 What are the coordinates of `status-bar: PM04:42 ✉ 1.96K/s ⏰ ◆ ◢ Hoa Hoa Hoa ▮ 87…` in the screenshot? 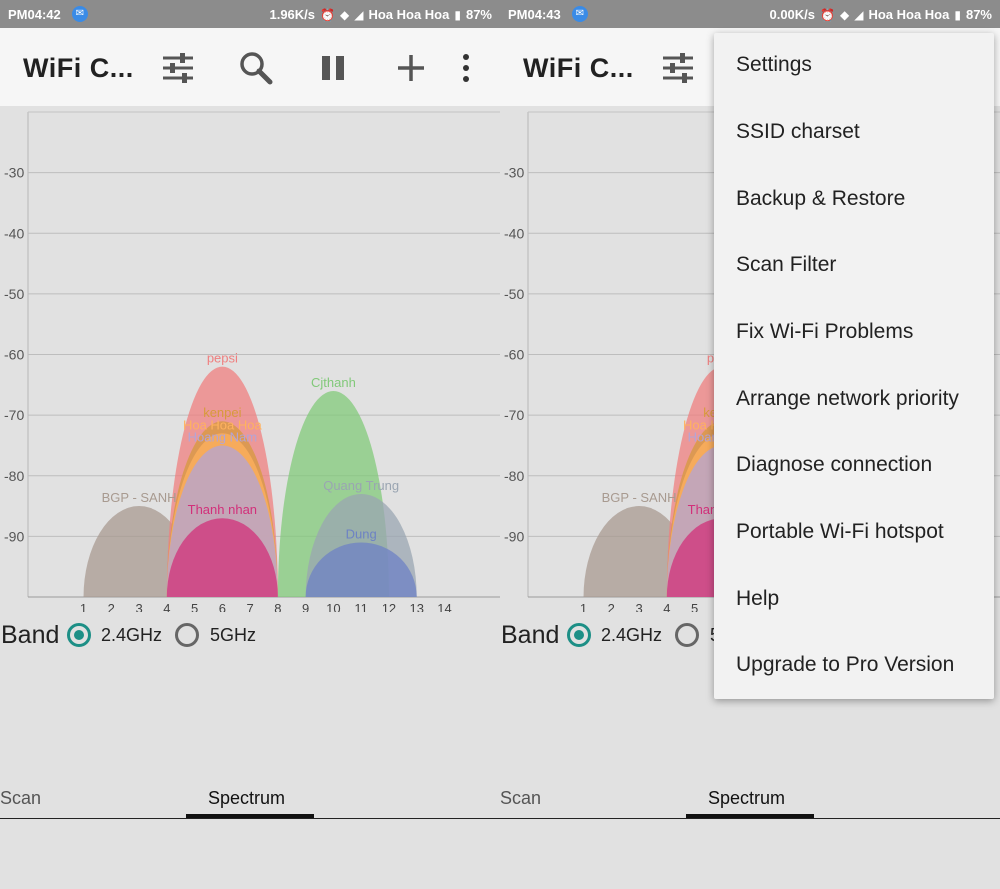 It's located at (250, 14).